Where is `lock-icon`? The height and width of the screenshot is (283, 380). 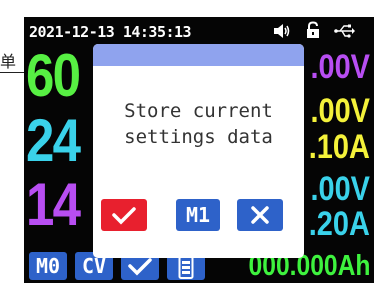 lock-icon is located at coordinates (313, 29).